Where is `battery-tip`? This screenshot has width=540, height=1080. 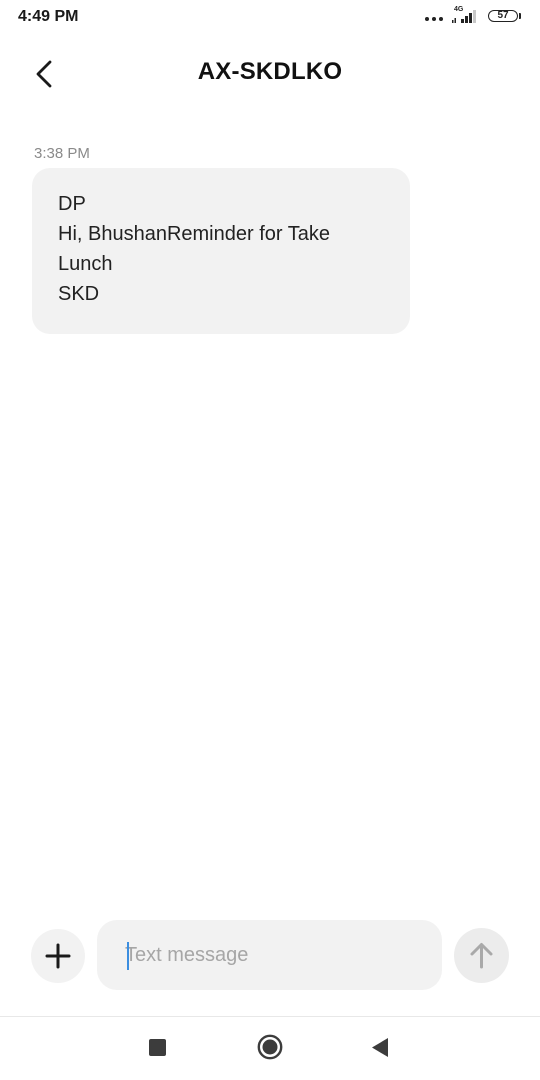 battery-tip is located at coordinates (520, 16).